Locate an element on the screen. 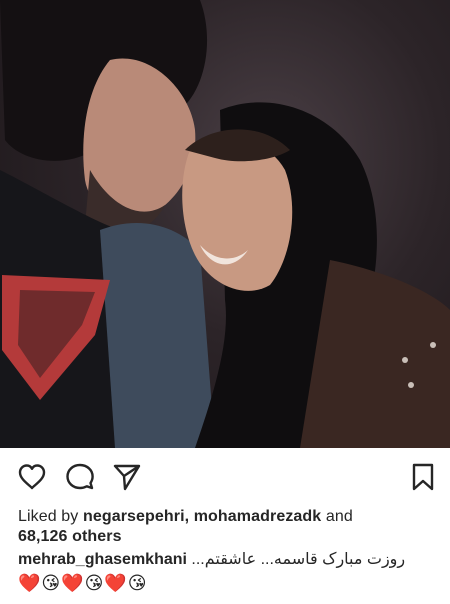  caption-text: ...روزت مبارک قاسمه... عاشقتم is located at coordinates (296, 559).